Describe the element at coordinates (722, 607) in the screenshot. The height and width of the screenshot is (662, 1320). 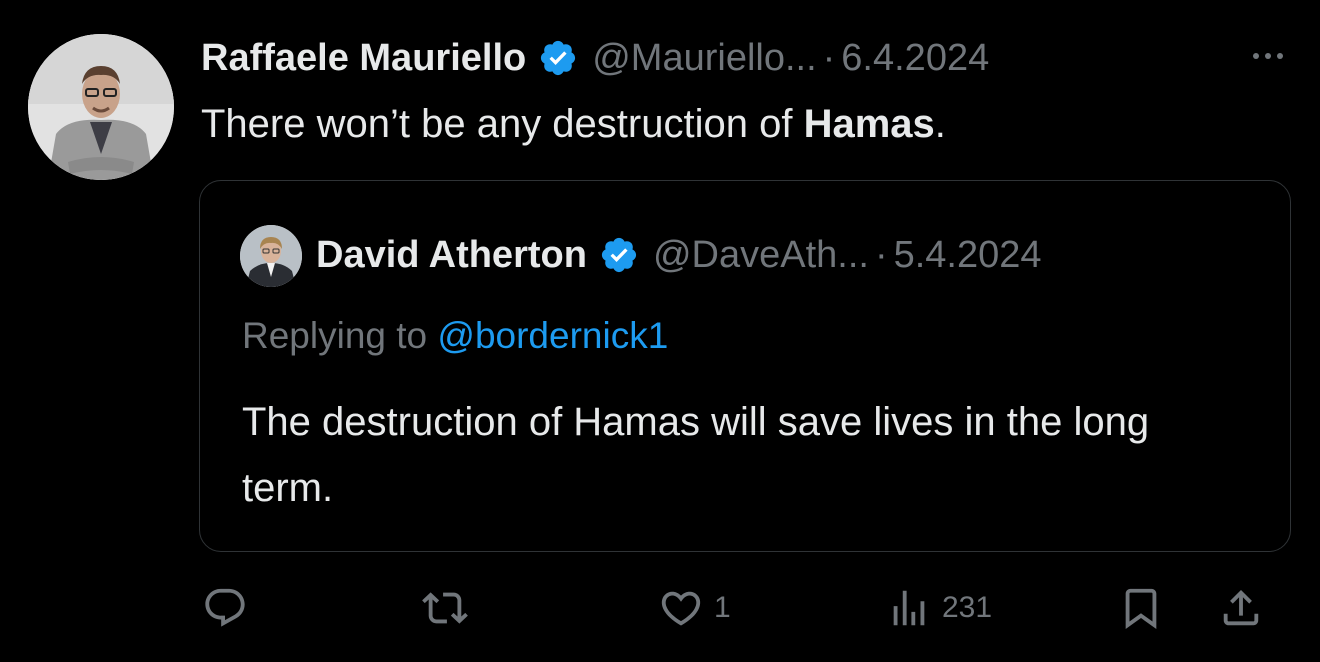
I see `like-count: 1` at that location.